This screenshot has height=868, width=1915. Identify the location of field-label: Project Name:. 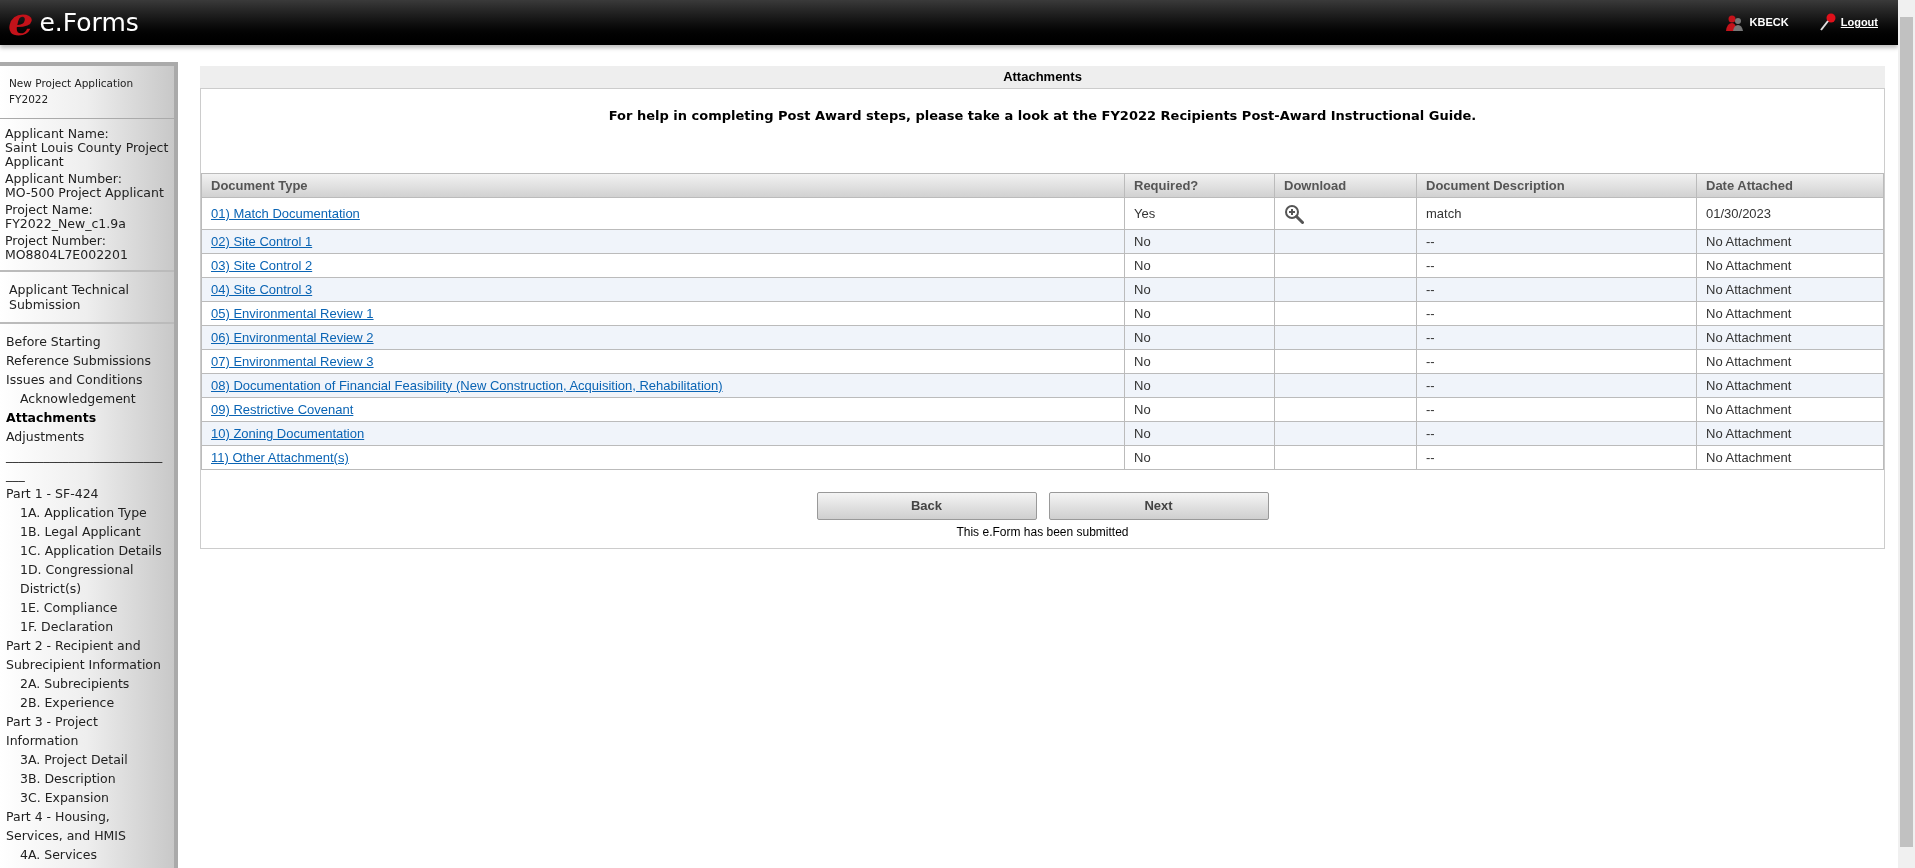
(49, 209).